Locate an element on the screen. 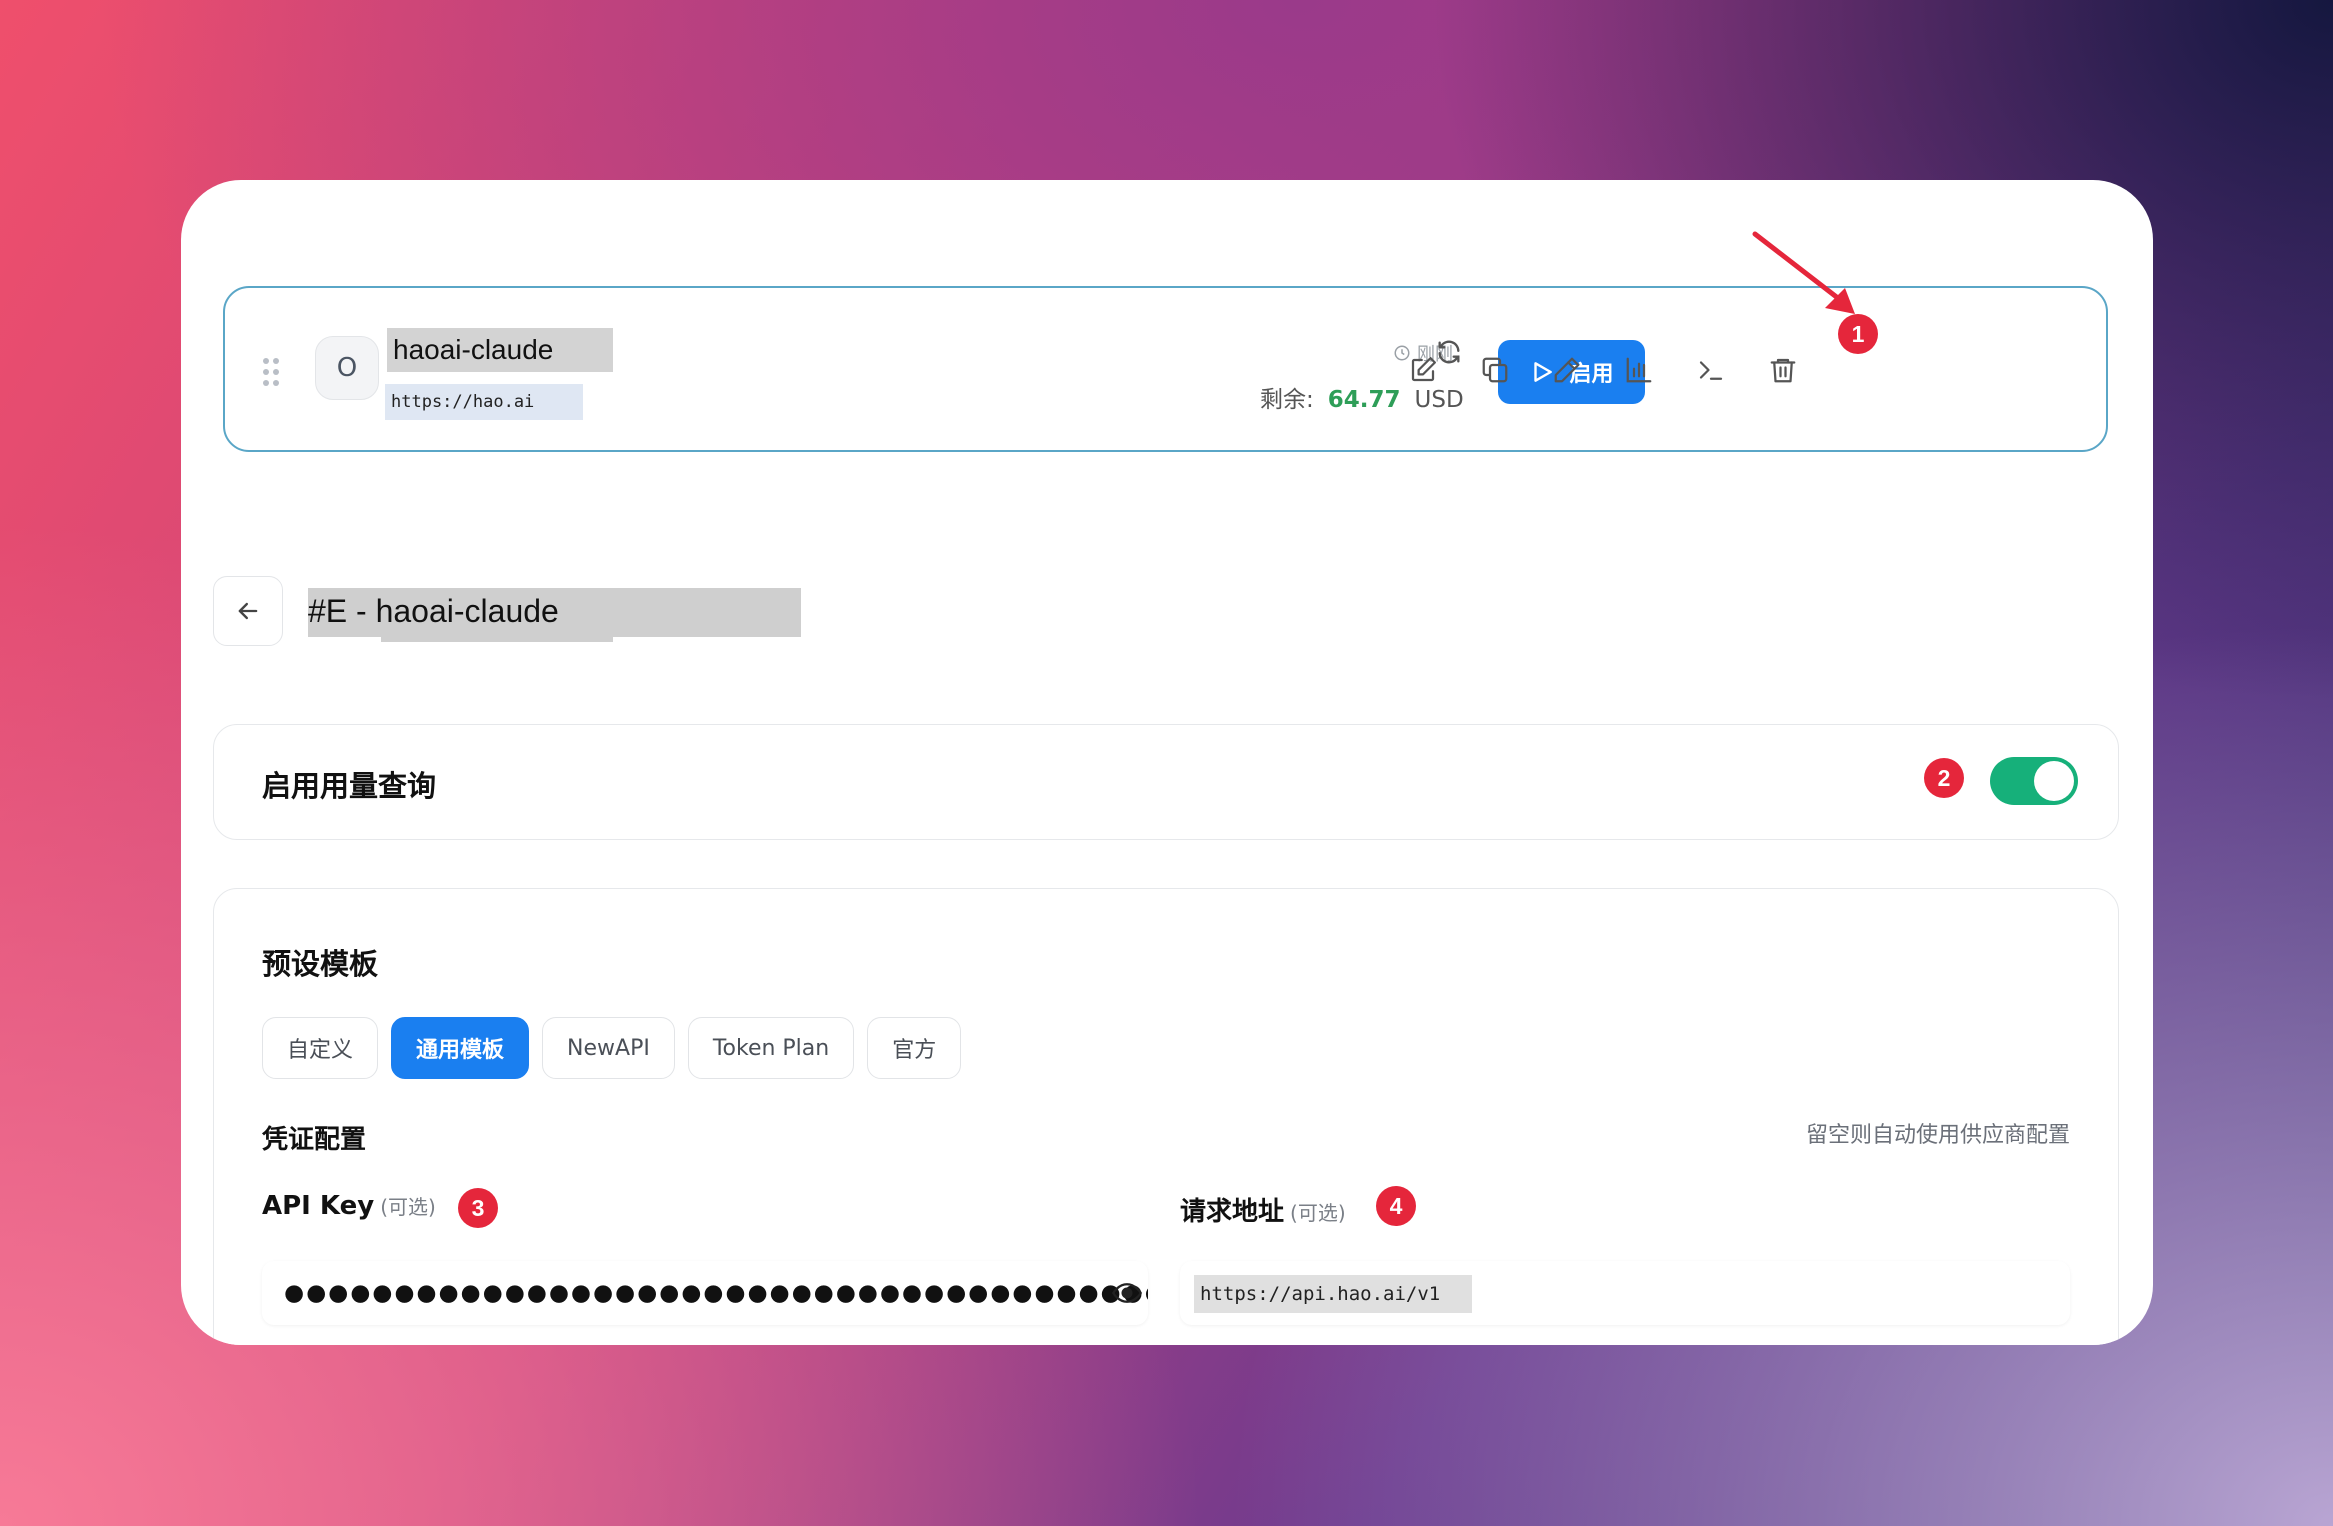  template-tabs: 自定义 通用模板 NewAPI Token Plan 官方 is located at coordinates (612, 1048).